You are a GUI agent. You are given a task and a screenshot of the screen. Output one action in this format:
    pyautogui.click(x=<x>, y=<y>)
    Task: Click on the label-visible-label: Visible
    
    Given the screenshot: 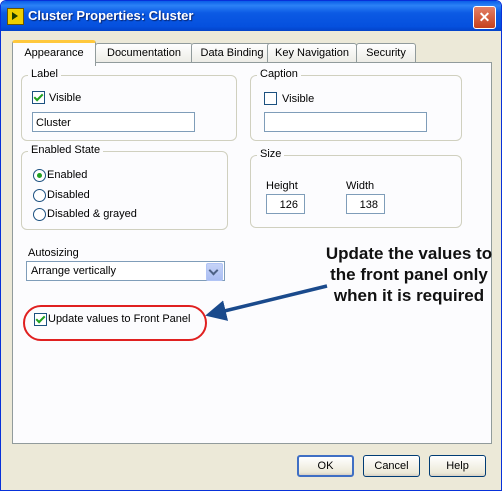 What is the action you would take?
    pyautogui.click(x=65, y=98)
    